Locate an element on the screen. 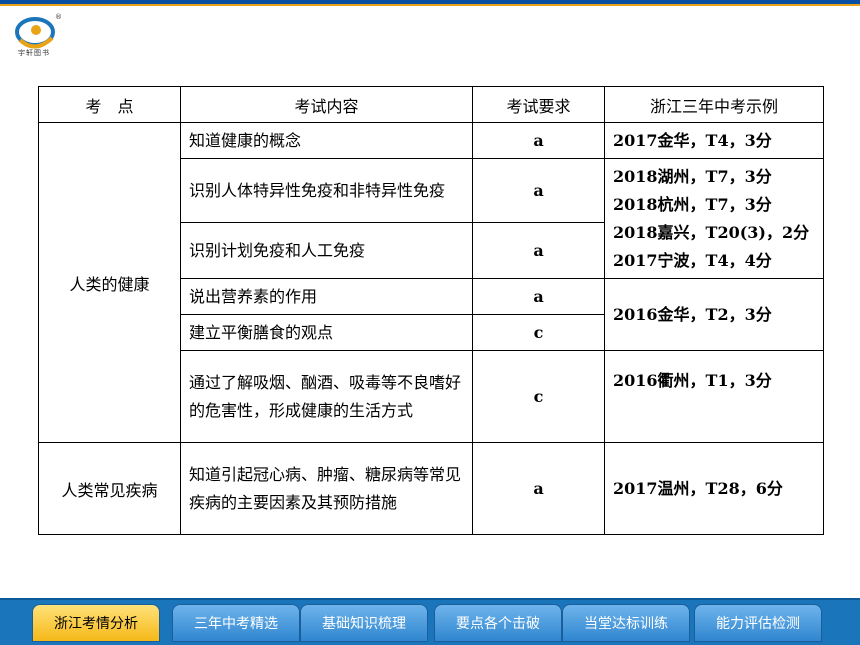 The height and width of the screenshot is (645, 860). content-cell: 知道健康的概念 is located at coordinates (326, 140).